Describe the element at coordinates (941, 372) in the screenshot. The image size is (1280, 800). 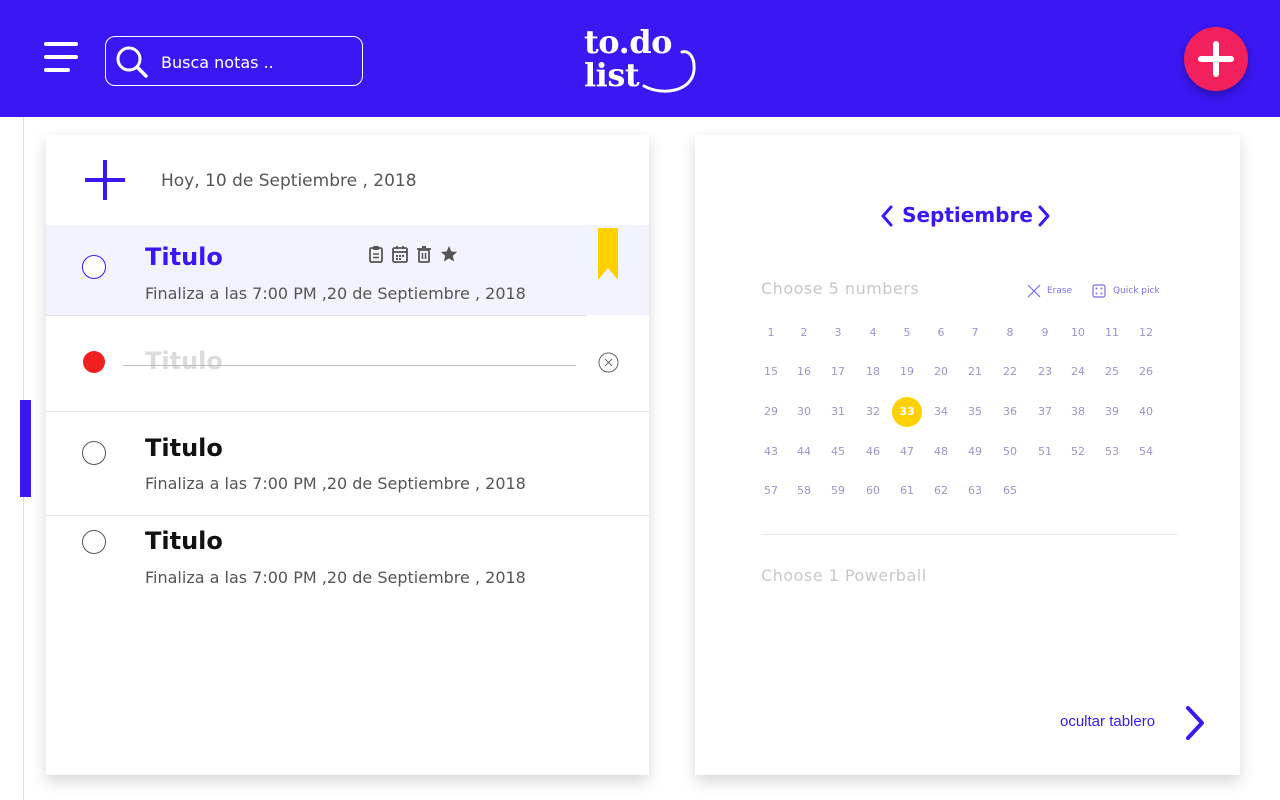
I see `number-cell: 20` at that location.